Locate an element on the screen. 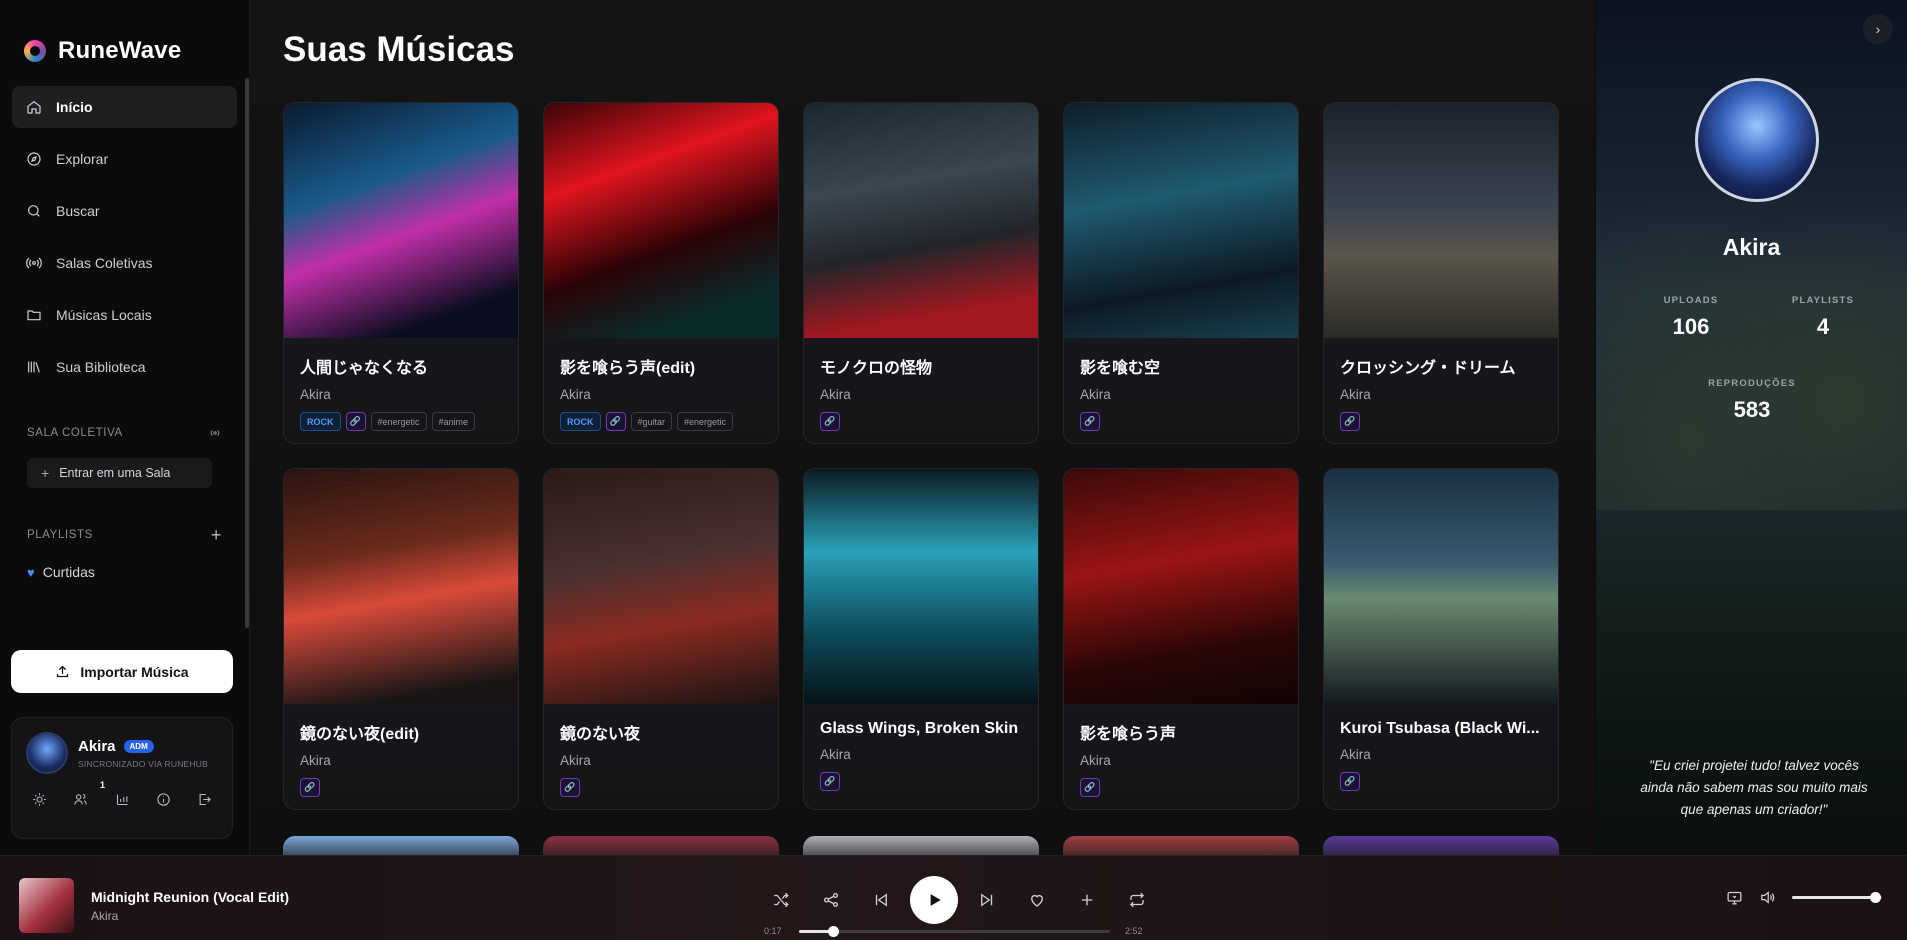 Image resolution: width=1907 pixels, height=940 pixels. shuffle-button is located at coordinates (781, 900).